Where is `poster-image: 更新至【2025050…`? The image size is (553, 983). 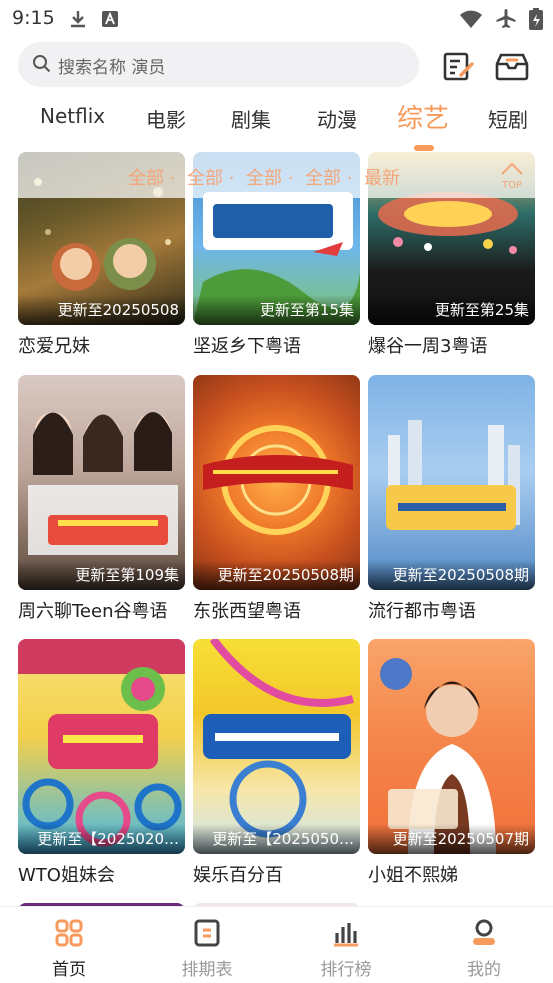
poster-image: 更新至【2025050… is located at coordinates (276, 746).